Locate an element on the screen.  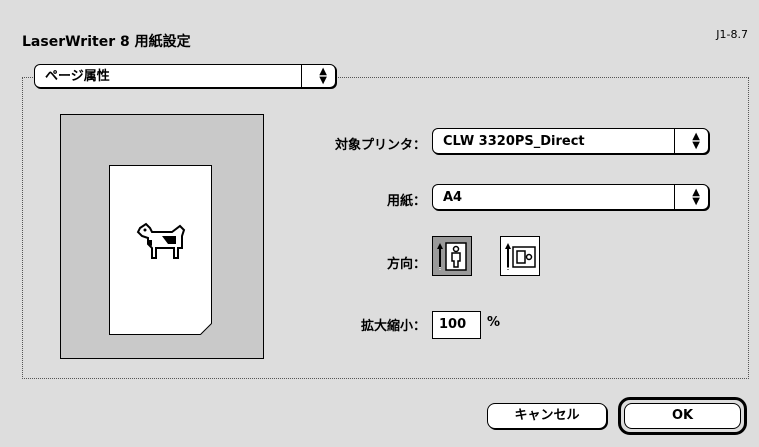
portrait-icon is located at coordinates (452, 256).